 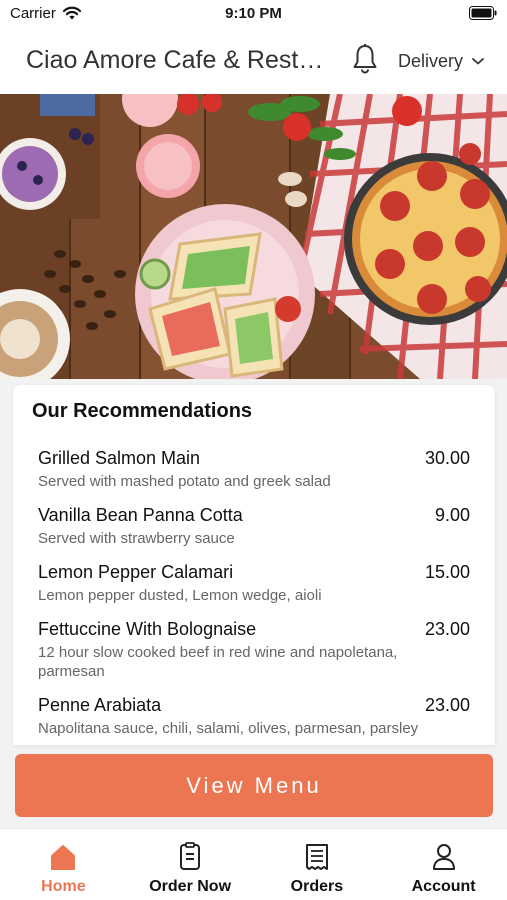 I want to click on battery-icon, so click(x=483, y=13).